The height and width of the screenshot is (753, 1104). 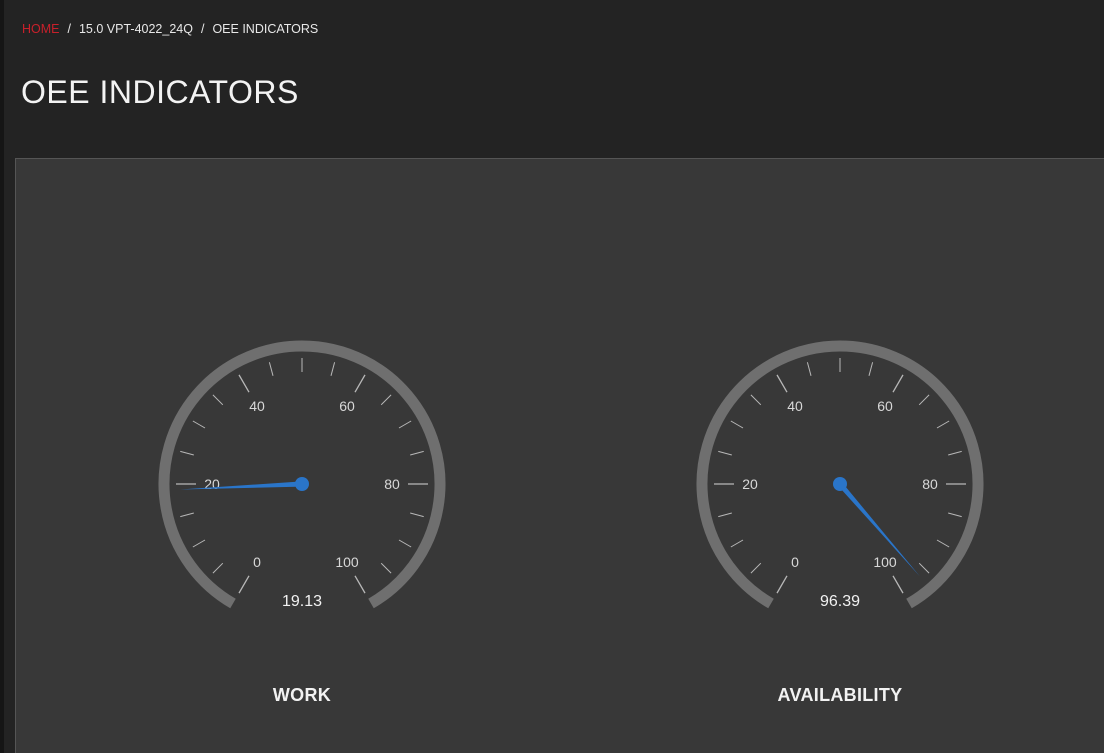 What do you see at coordinates (840, 695) in the screenshot?
I see `gauge-availability-label: AVAILABILITY` at bounding box center [840, 695].